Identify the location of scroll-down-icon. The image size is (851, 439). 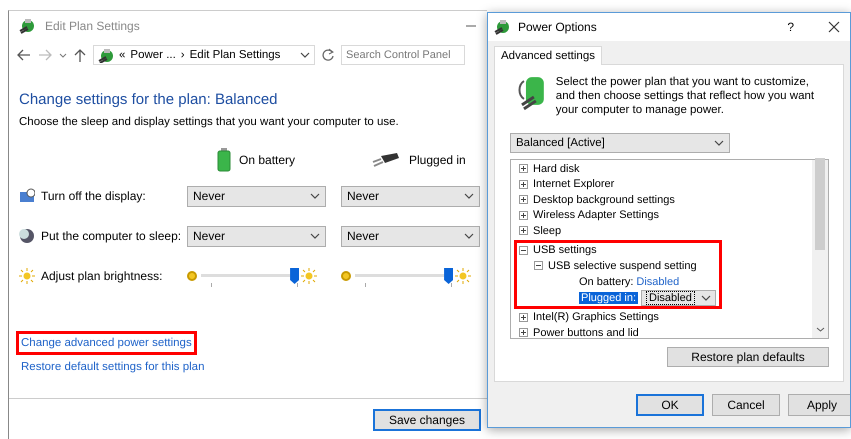
(820, 329).